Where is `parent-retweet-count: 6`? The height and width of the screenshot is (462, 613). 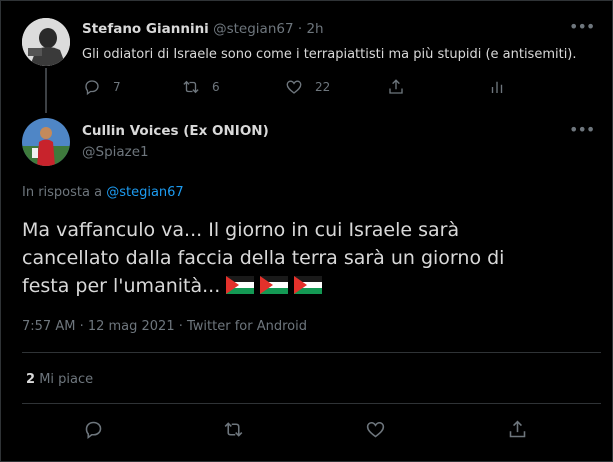
parent-retweet-count: 6 is located at coordinates (216, 87).